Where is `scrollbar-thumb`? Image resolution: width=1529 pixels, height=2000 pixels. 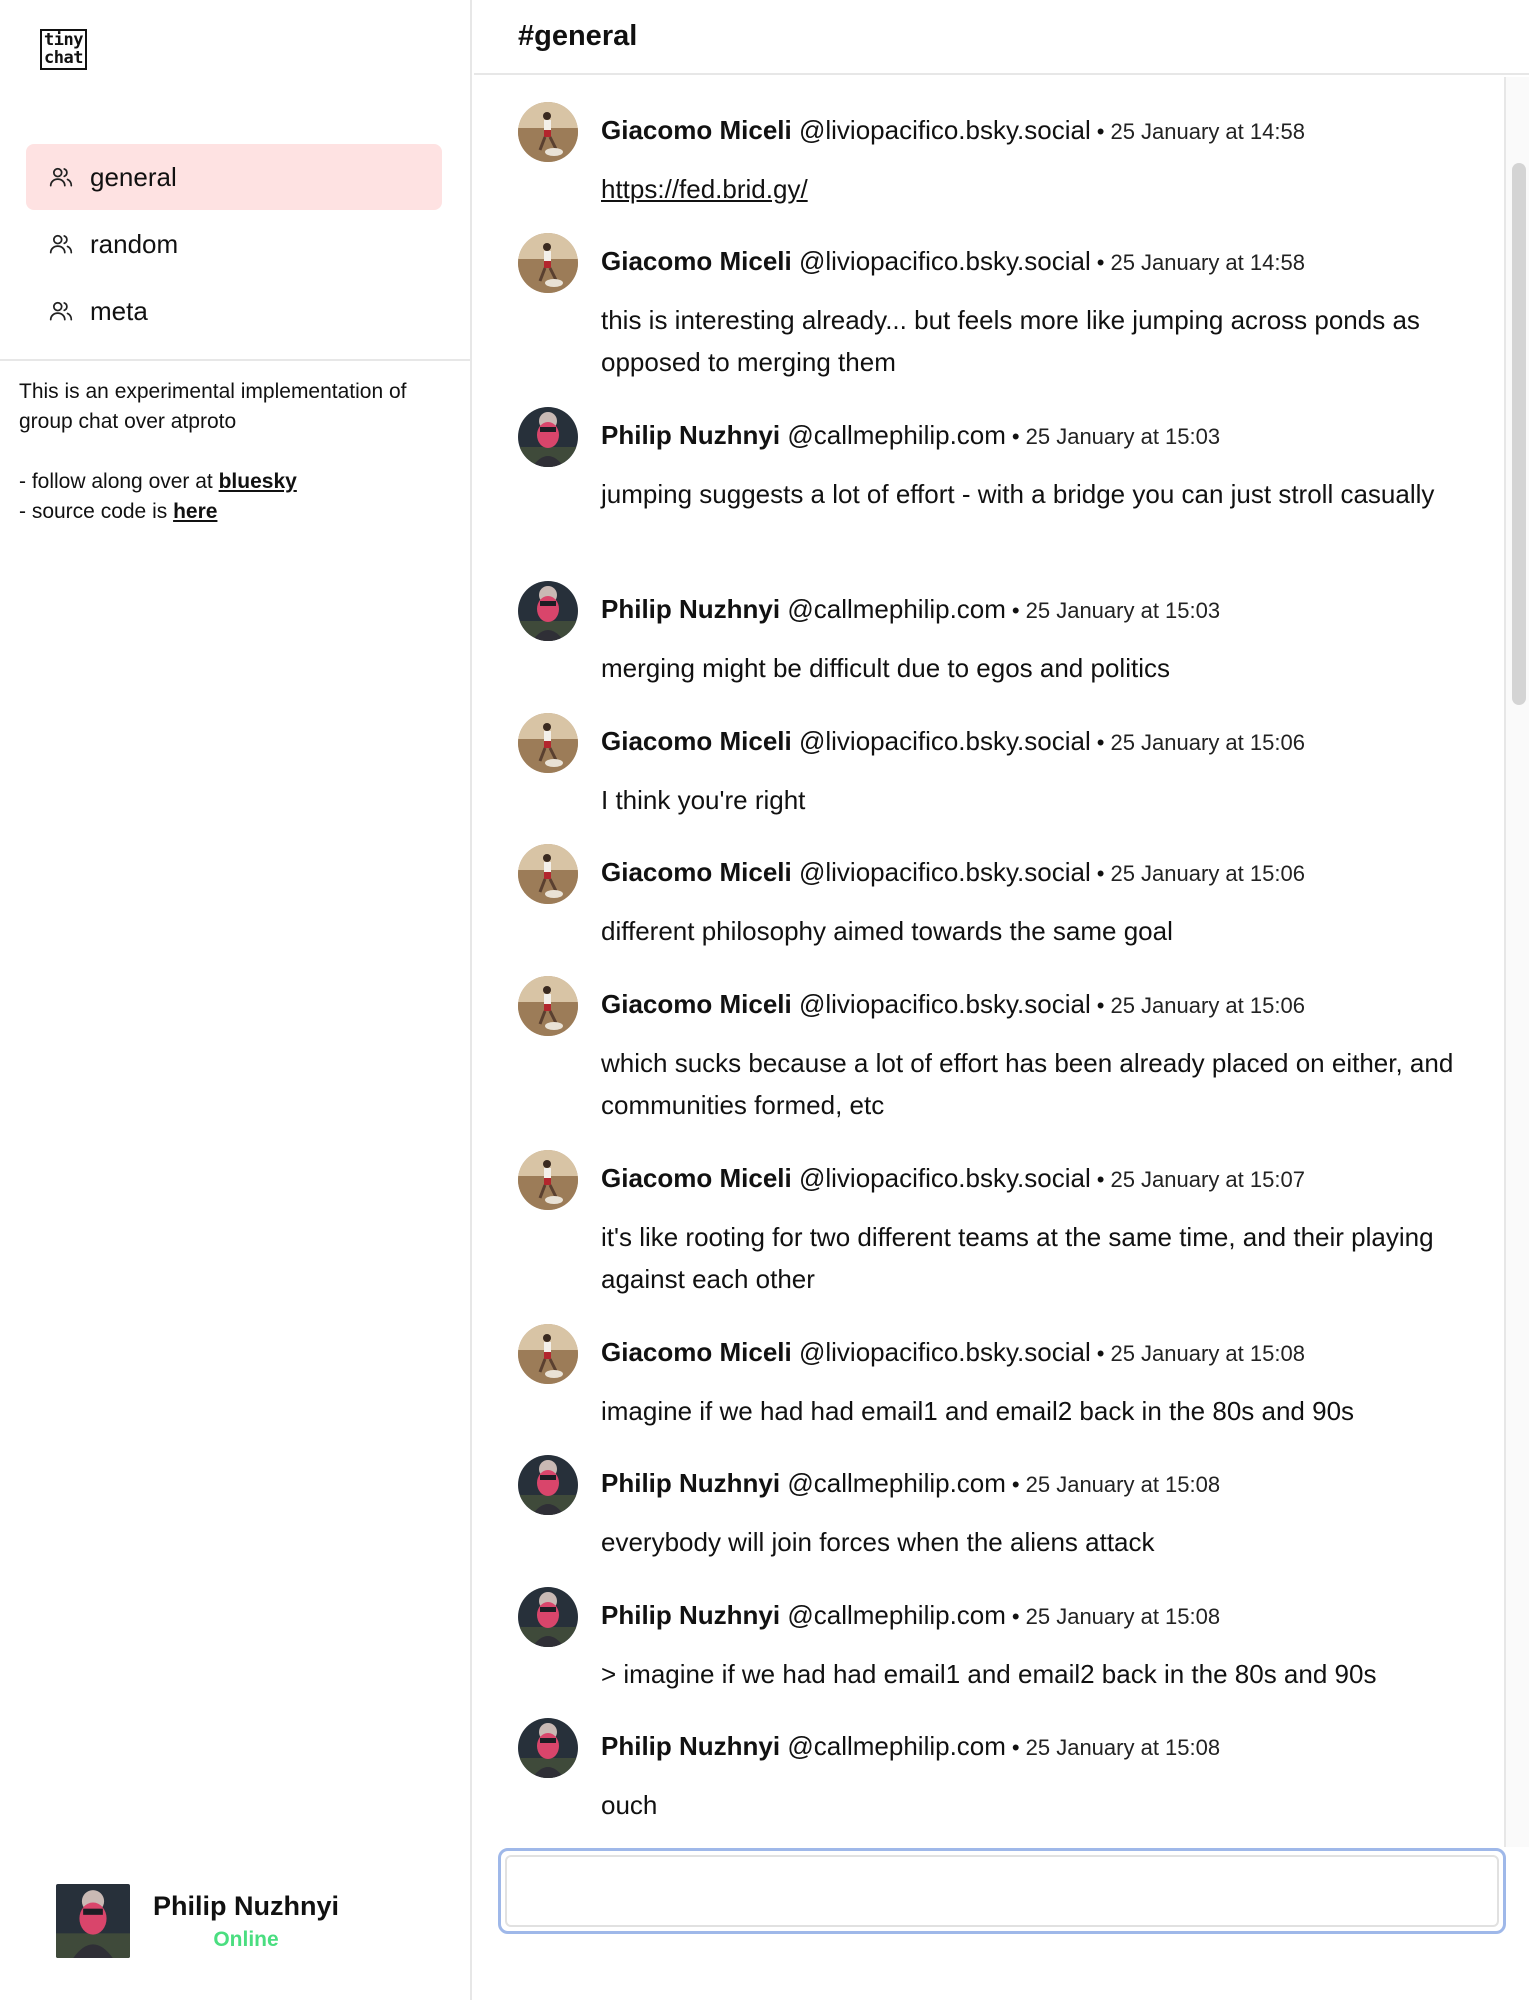 scrollbar-thumb is located at coordinates (1519, 434).